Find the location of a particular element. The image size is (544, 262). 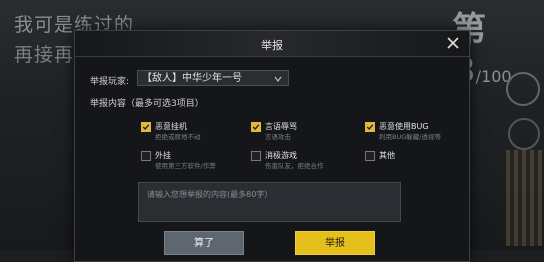

content-label: 举报内容（最多可选3项目） is located at coordinates (147, 104).